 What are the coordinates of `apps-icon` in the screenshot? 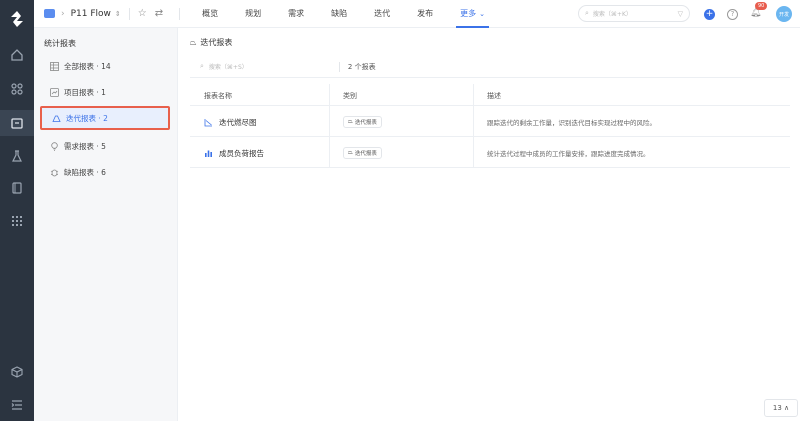 It's located at (17, 89).